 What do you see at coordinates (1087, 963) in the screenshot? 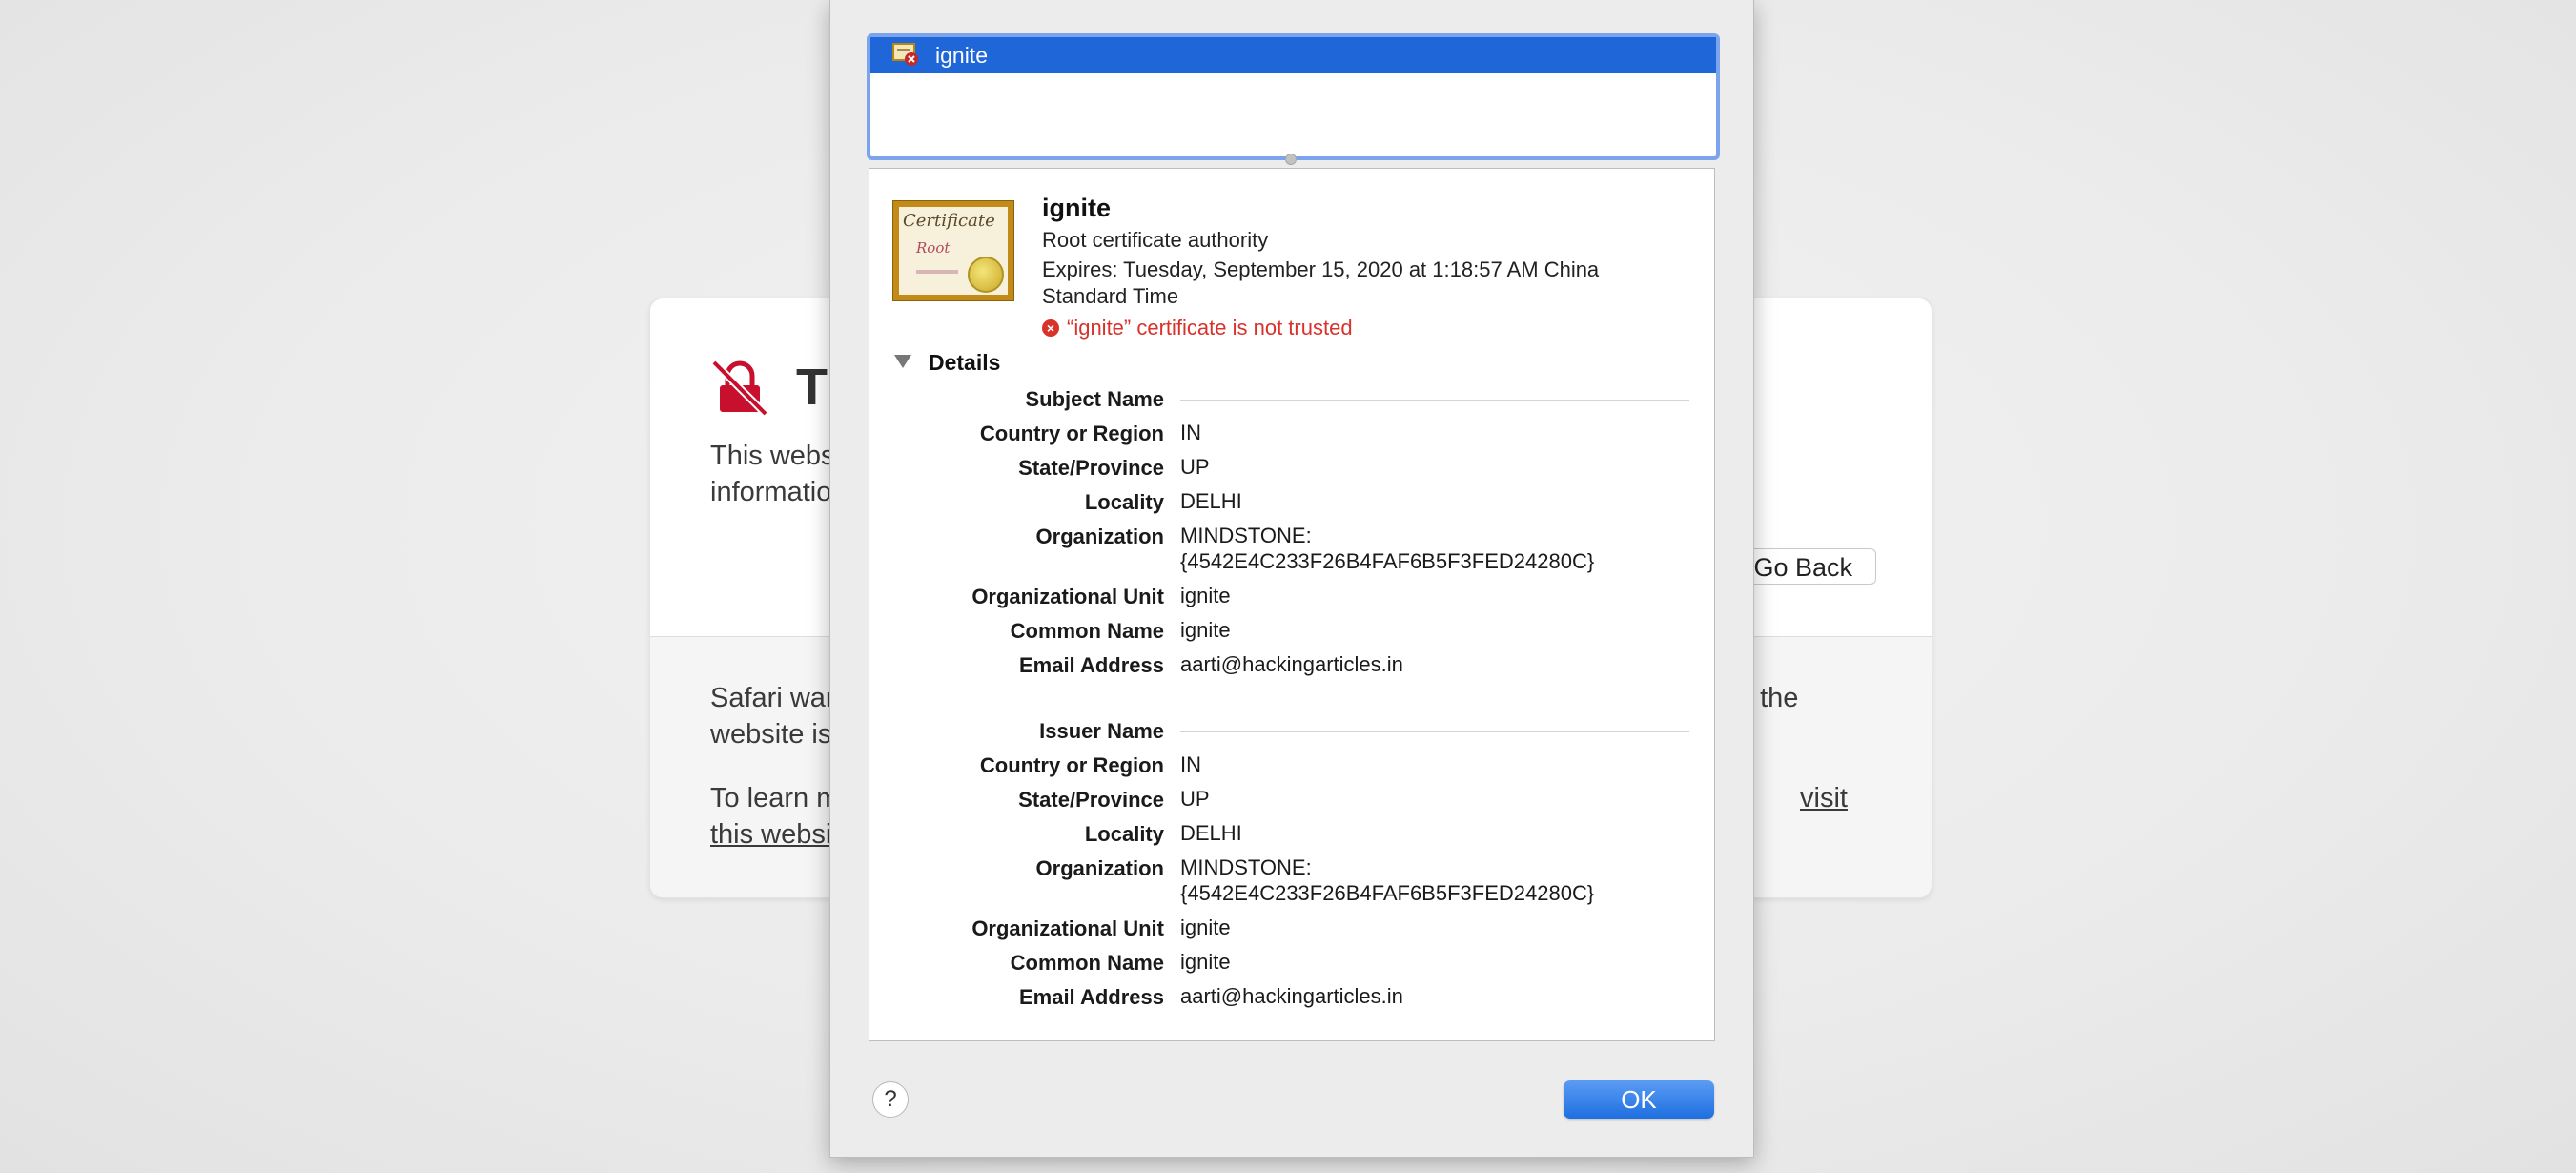
I see `issuer-cn-label: Common Name` at bounding box center [1087, 963].